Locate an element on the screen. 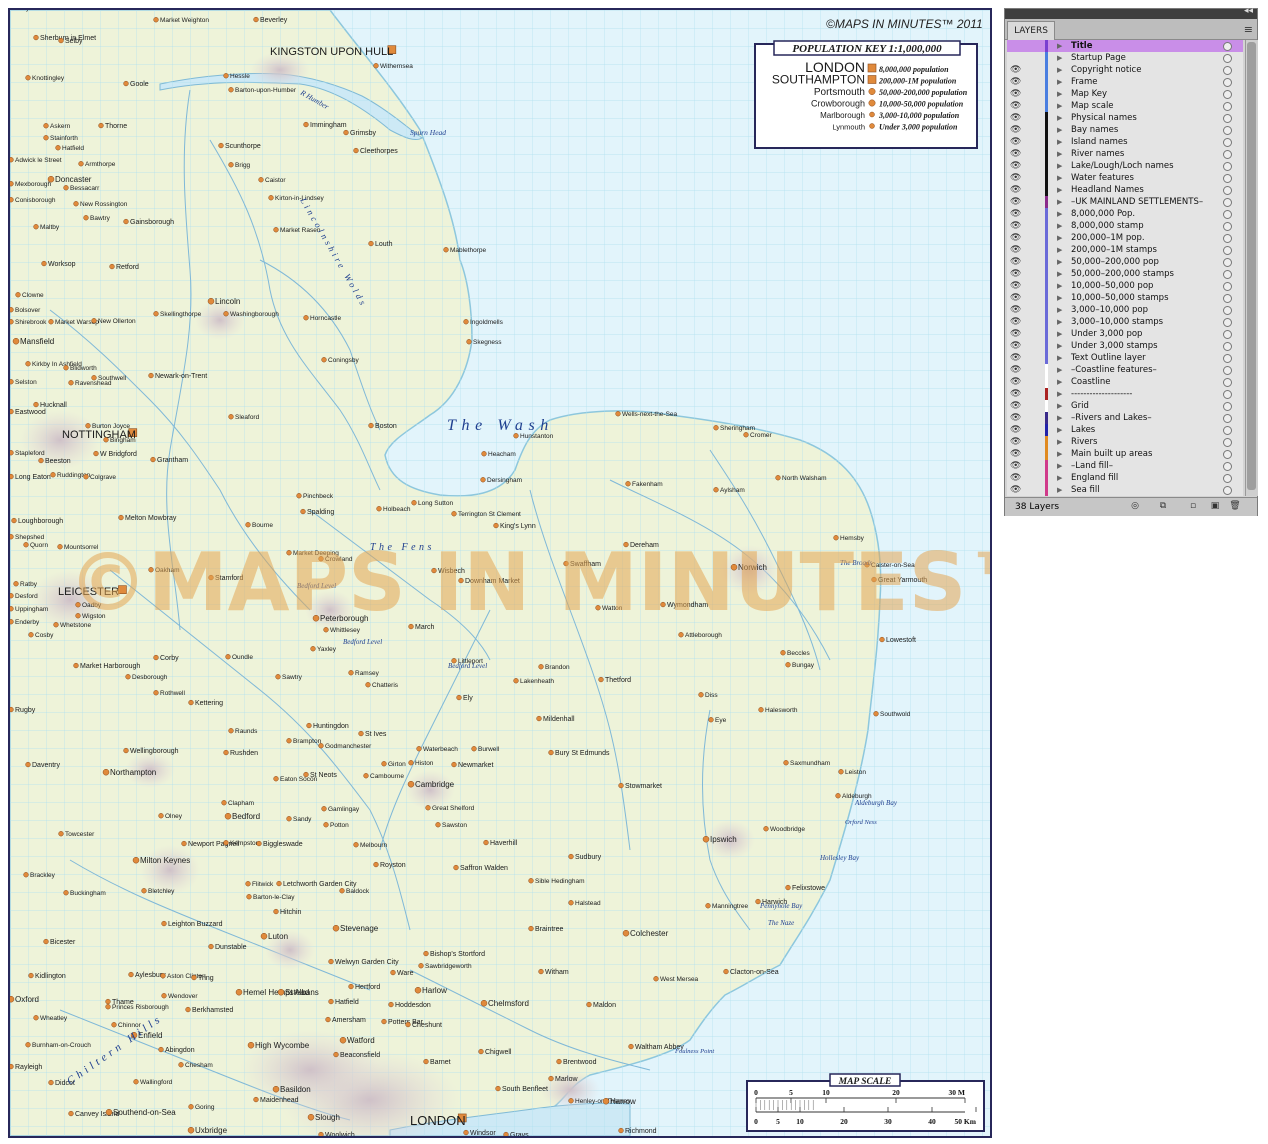 This screenshot has width=1268, height=1144. new-sublayer-icon: ▫ is located at coordinates (1193, 506).